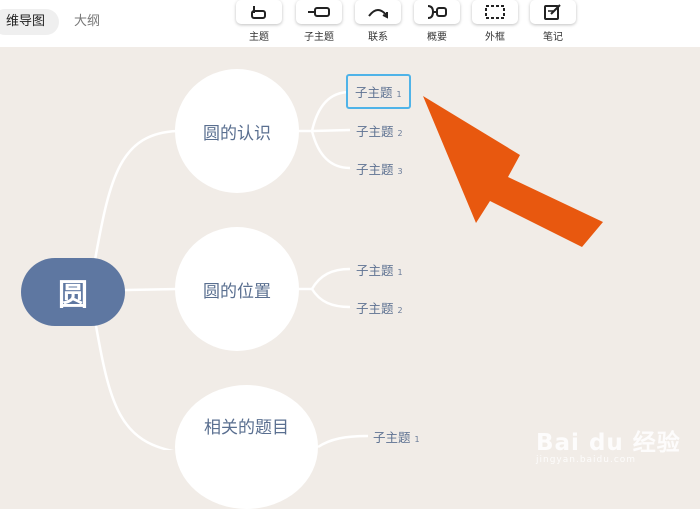 The width and height of the screenshot is (700, 509). I want to click on tab-outline: 大纲, so click(87, 22).